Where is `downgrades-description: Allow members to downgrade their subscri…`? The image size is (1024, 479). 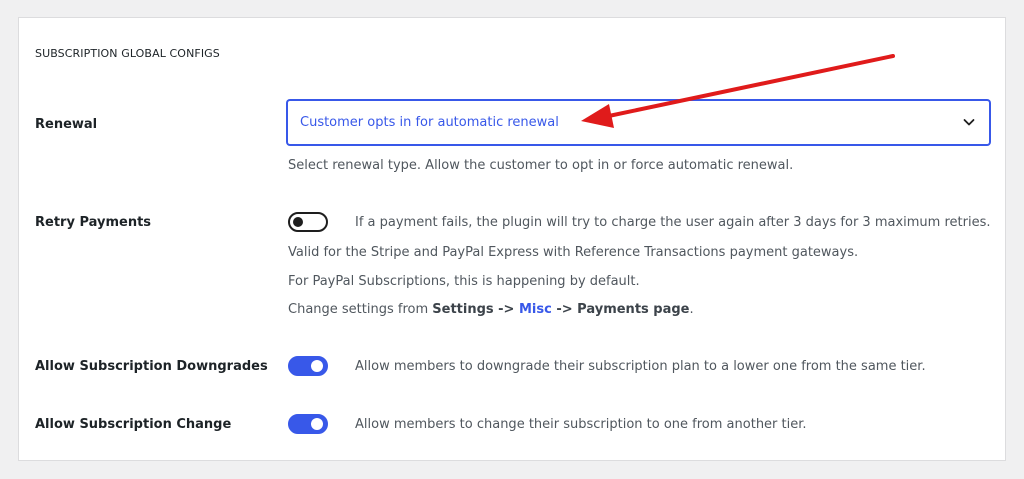
downgrades-description: Allow members to downgrade their subscri… is located at coordinates (640, 366).